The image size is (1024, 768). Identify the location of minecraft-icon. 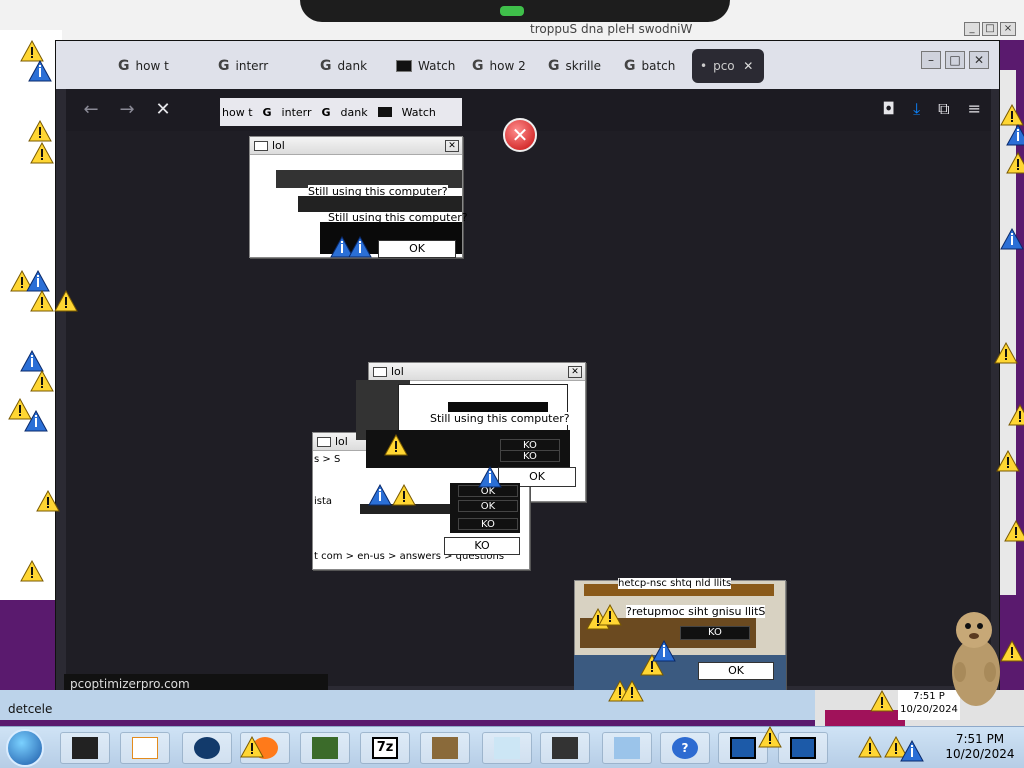
(325, 748).